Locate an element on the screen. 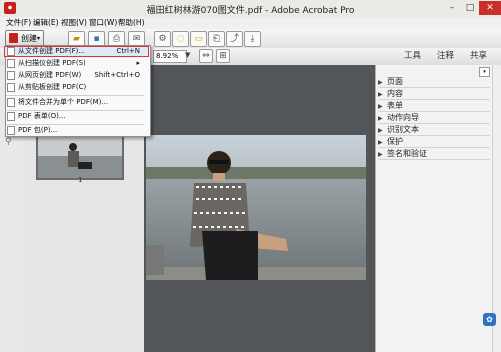 This screenshot has width=501, height=352. menu-separator is located at coordinates (75, 95).